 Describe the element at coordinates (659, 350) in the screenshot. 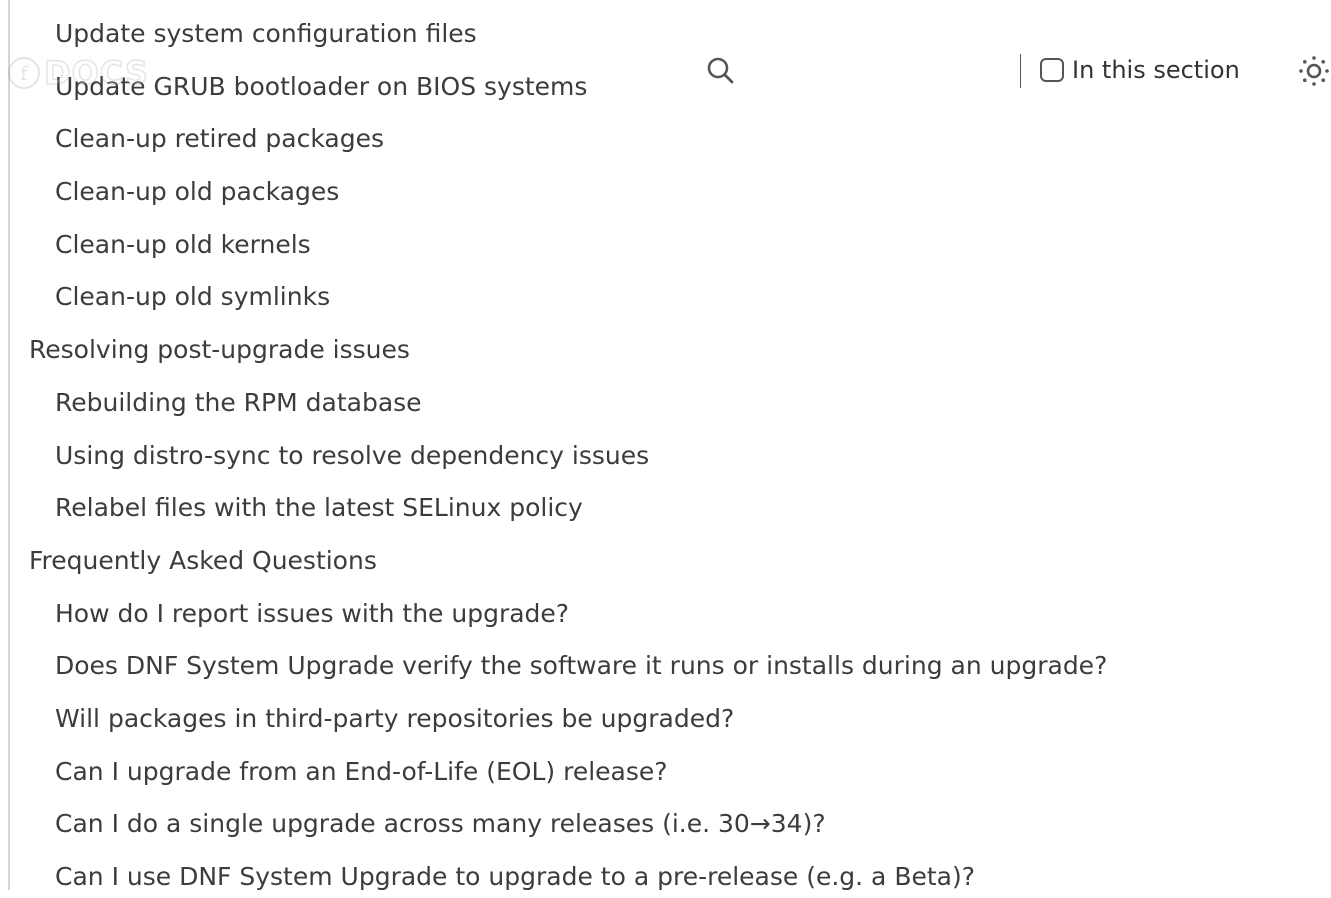

I see `toc-item-resolving-post-upgrade-issues: Resolving post-upgrade issues` at that location.